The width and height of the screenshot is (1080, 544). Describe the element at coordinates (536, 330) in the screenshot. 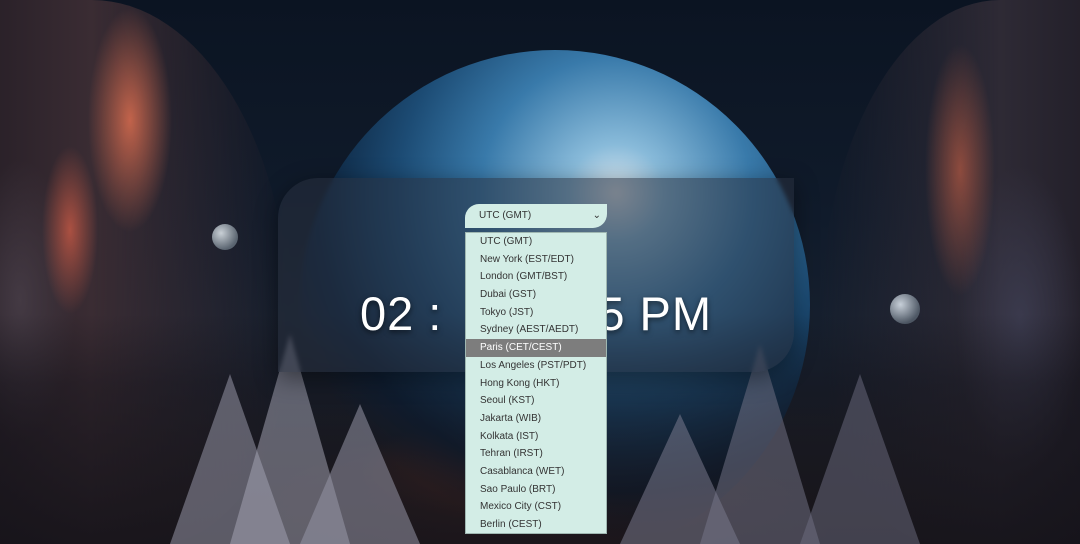

I see `timezone-option: Sydney (AEST/AEDT)` at that location.